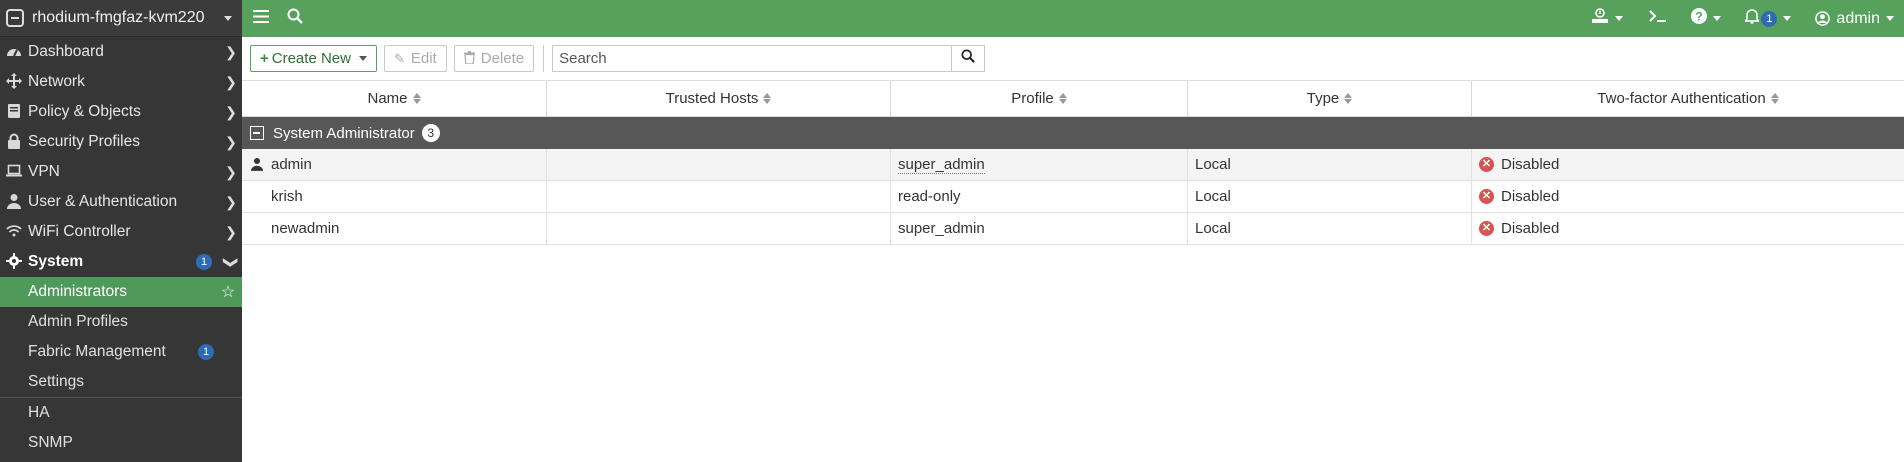 This screenshot has width=1904, height=462. What do you see at coordinates (14, 262) in the screenshot?
I see `gear-icon` at bounding box center [14, 262].